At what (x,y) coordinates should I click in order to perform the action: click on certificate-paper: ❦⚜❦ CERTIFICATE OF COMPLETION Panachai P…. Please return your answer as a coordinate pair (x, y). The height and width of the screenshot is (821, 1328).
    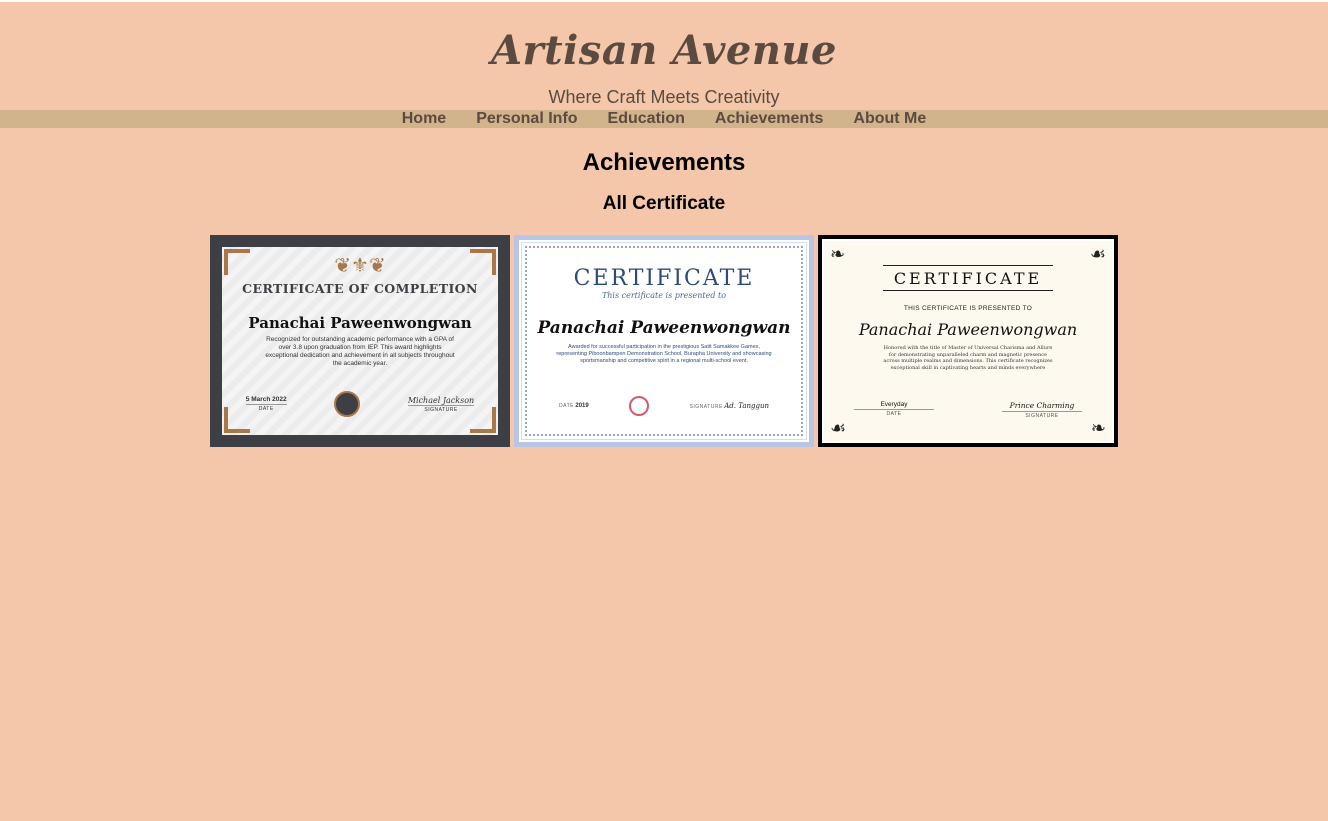
    Looking at the image, I should click on (360, 341).